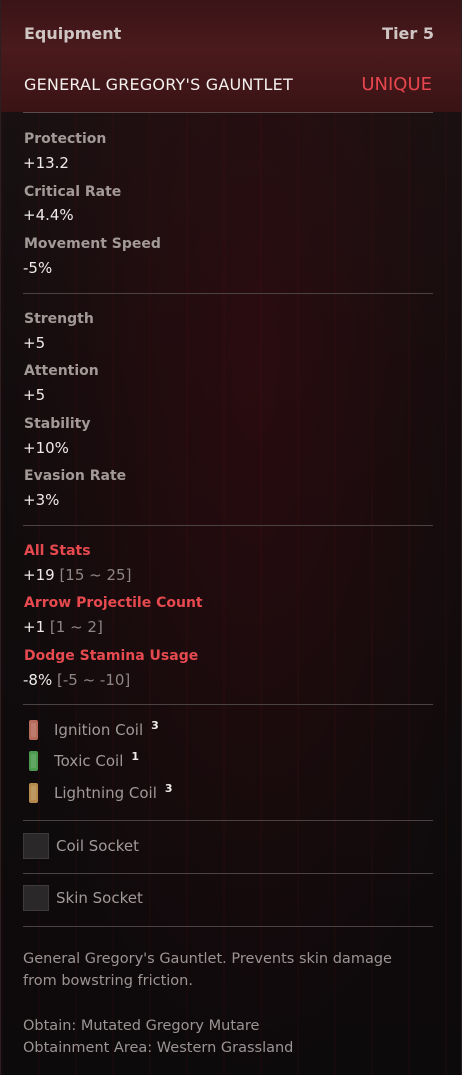  I want to click on item-name: GENERAL GREGORY'S GAUNTLET, so click(158, 84).